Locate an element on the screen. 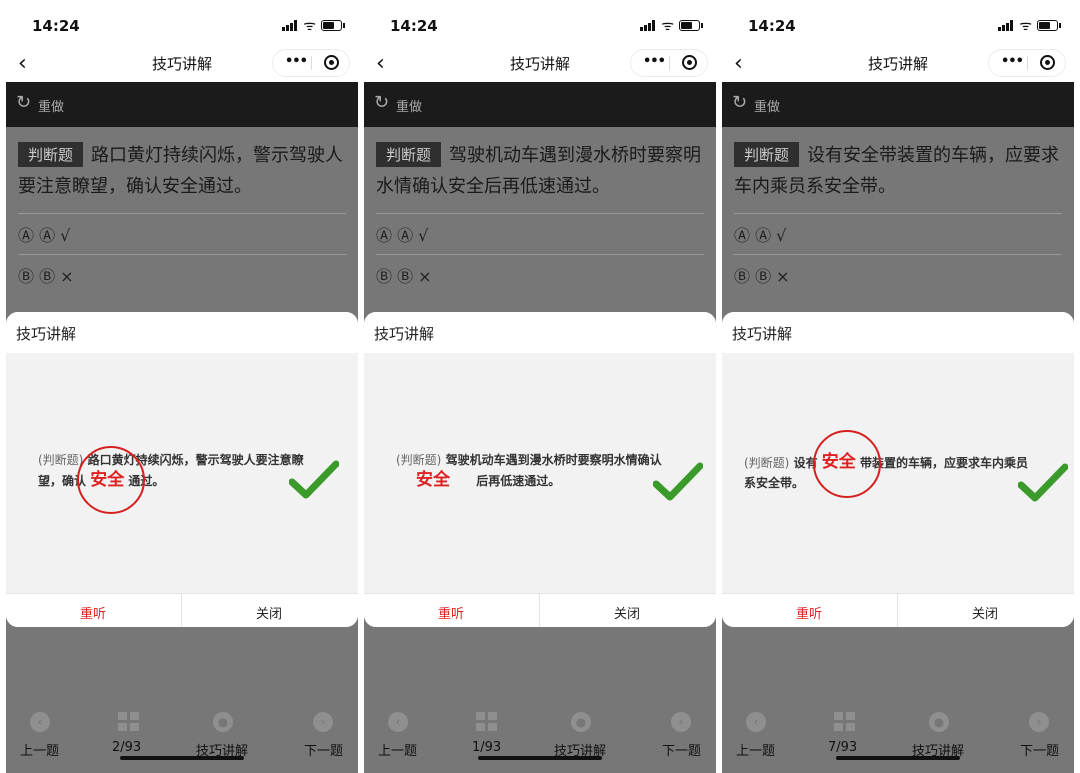  bottom-nav: ‹ ● › 上一题 1/93 技巧讲解 下一题 is located at coordinates (540, 736).